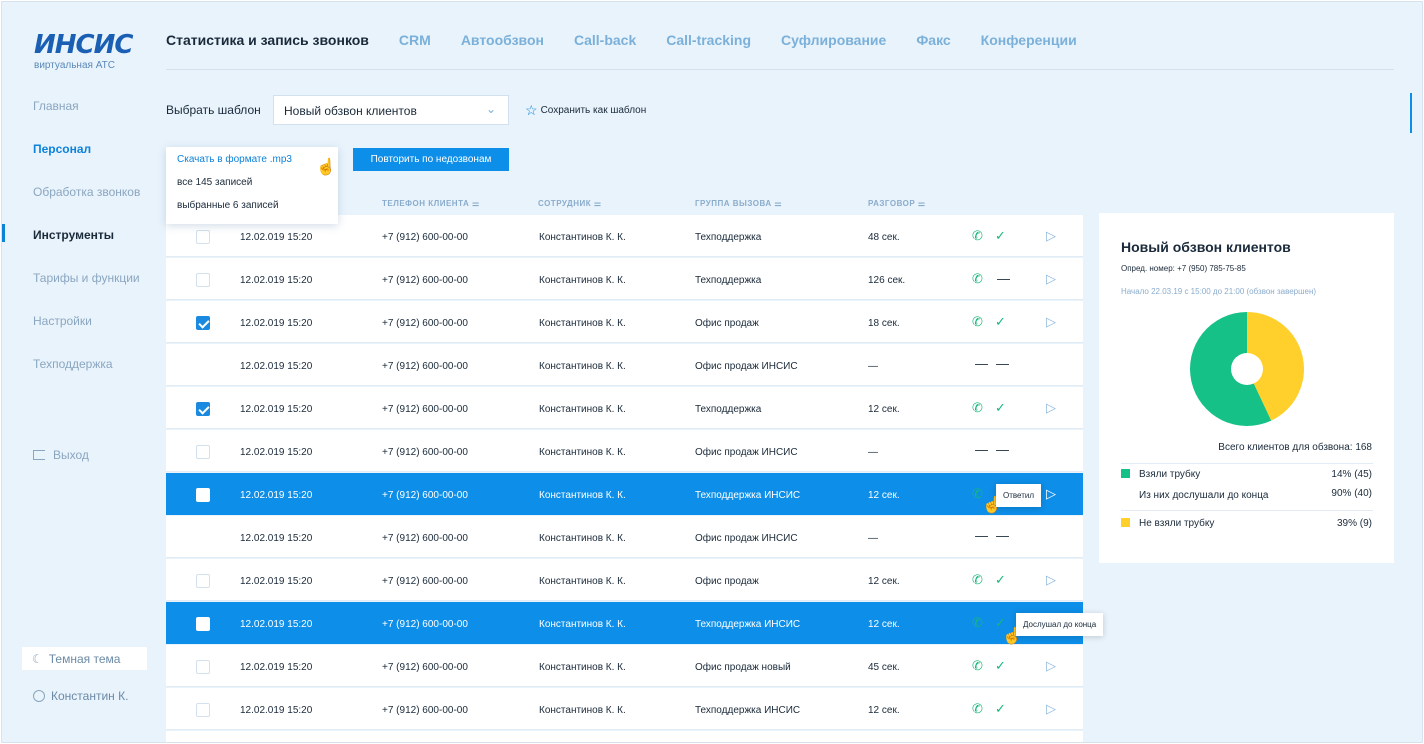 This screenshot has width=1424, height=744. What do you see at coordinates (1354, 523) in the screenshot?
I see `legend-not-answered-value: 39% (9)` at bounding box center [1354, 523].